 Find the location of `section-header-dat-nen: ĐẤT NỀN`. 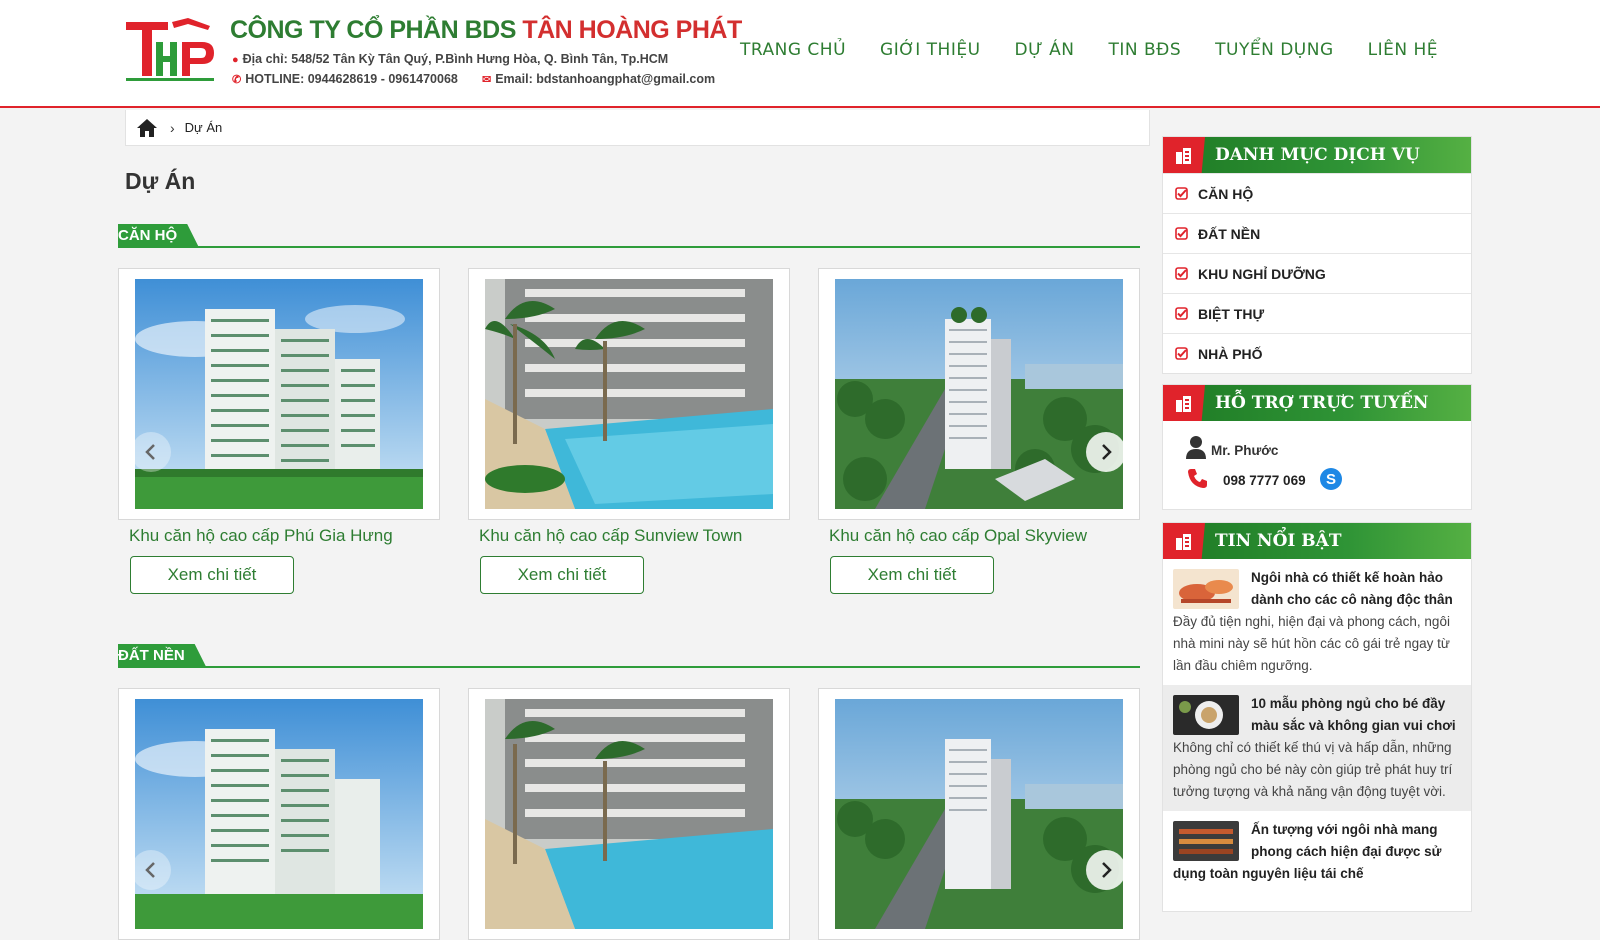

section-header-dat-nen: ĐẤT NỀN is located at coordinates (629, 655).